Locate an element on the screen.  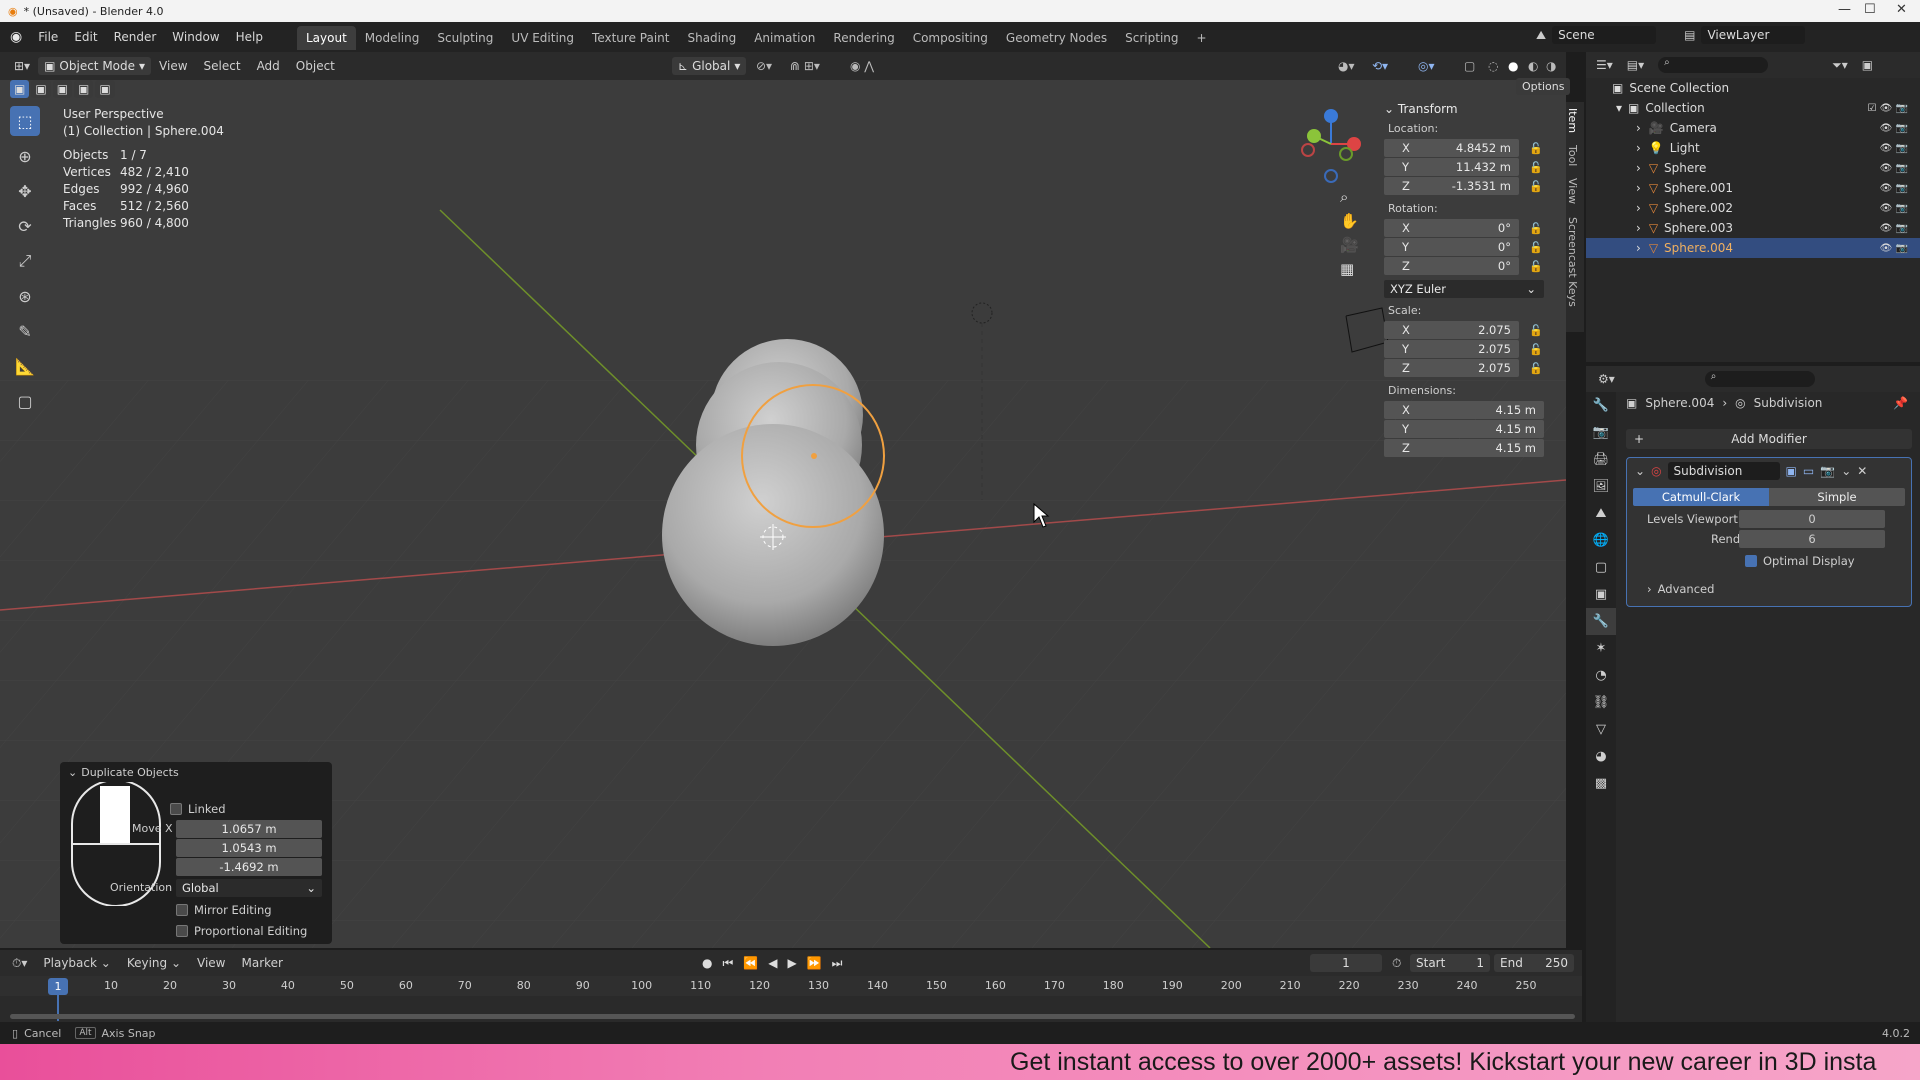
minimize-icon: — is located at coordinates (1844, 9).